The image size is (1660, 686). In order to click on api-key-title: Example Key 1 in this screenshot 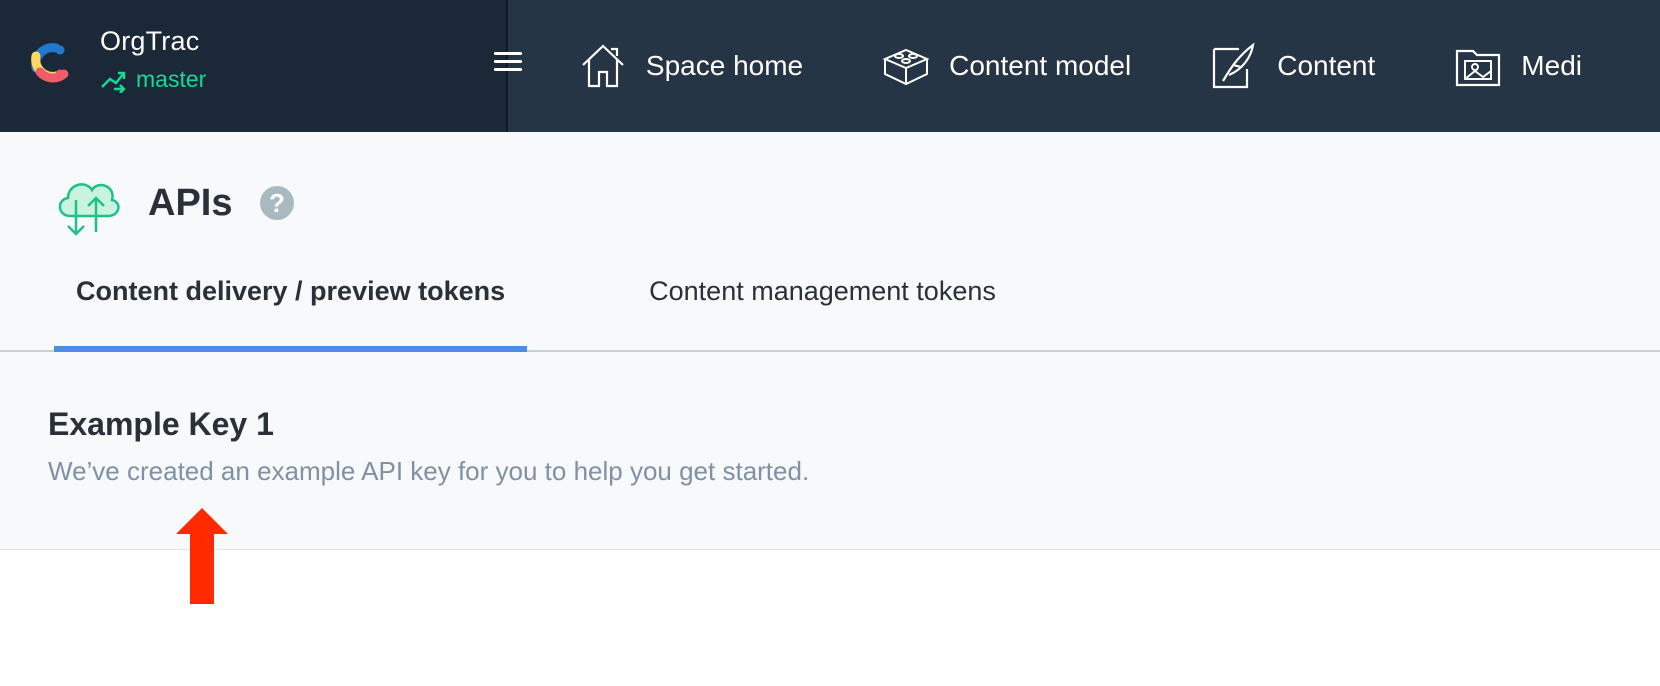, I will do `click(161, 424)`.